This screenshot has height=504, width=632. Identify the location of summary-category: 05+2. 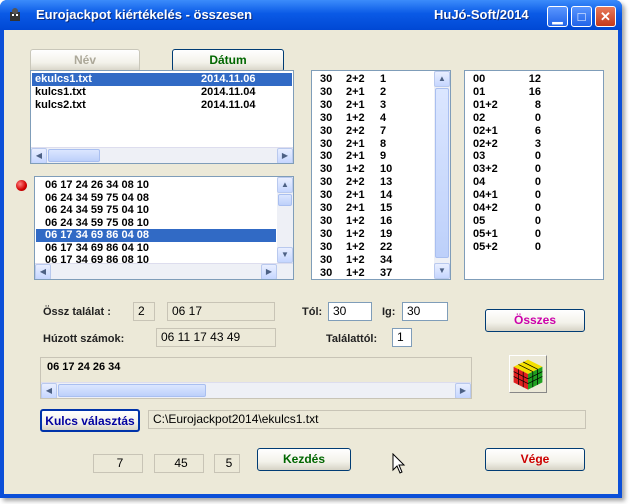
(485, 247).